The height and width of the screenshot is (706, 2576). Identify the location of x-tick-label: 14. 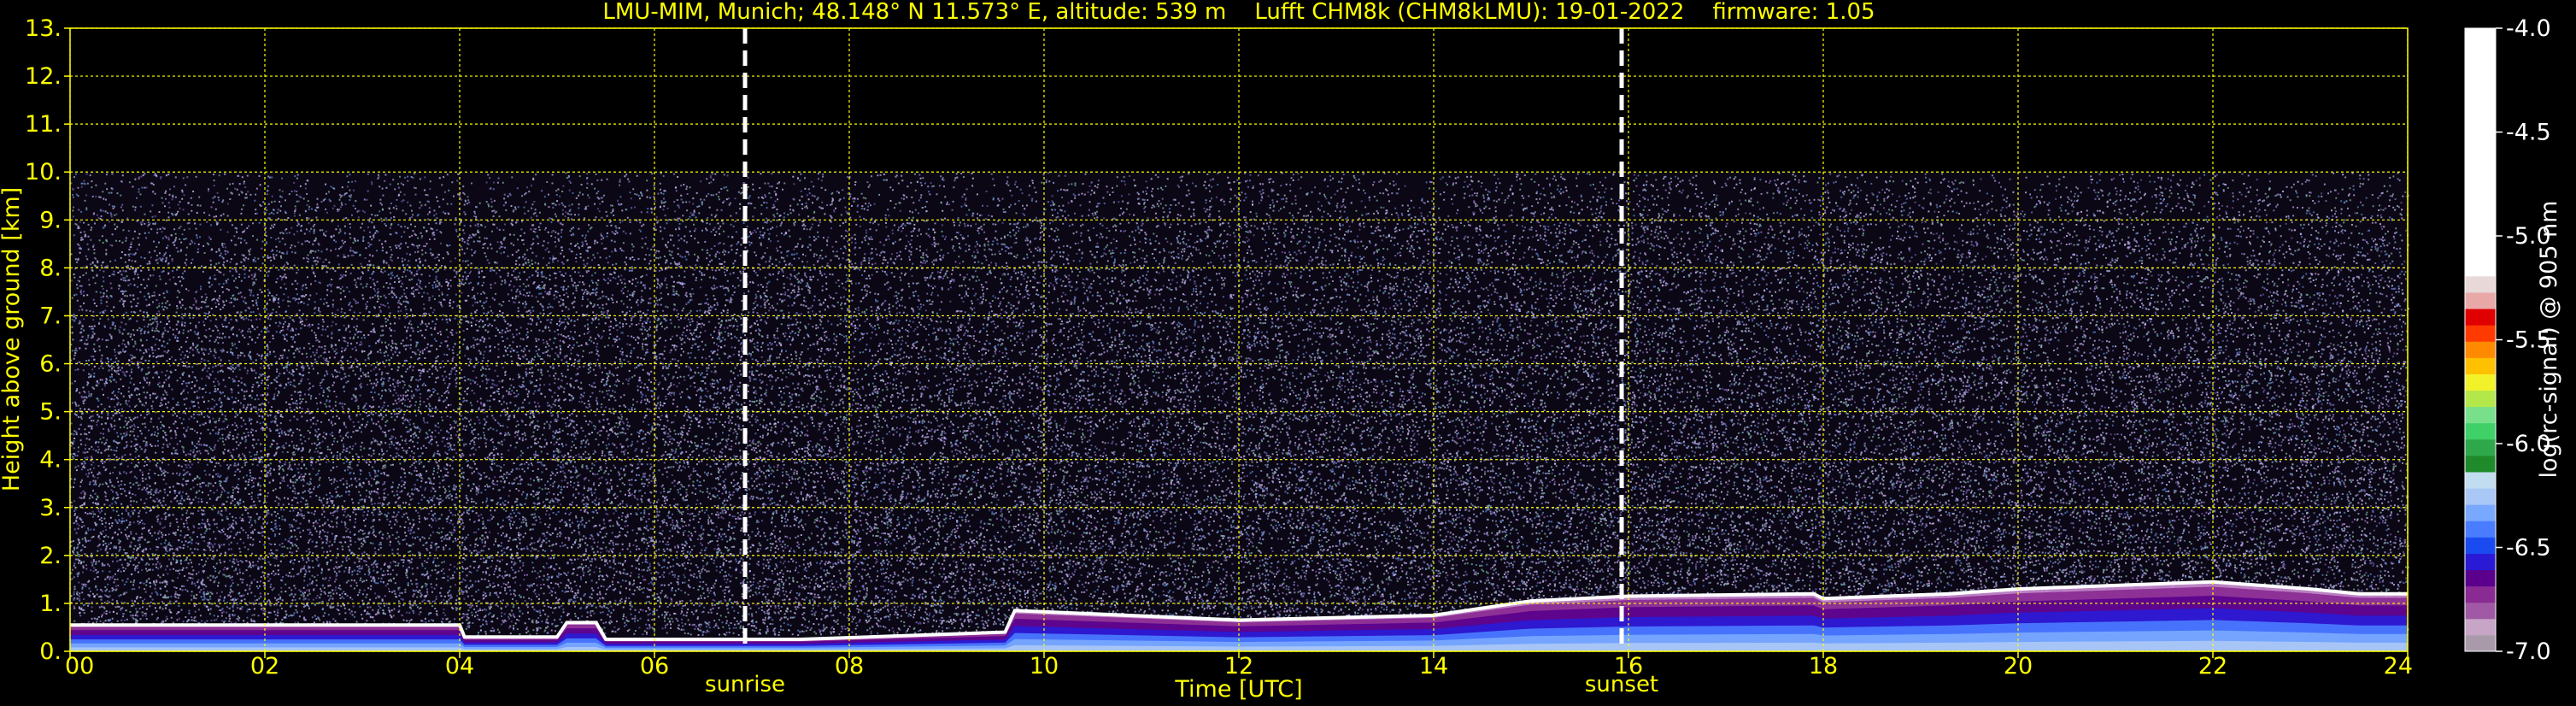
(1433, 666).